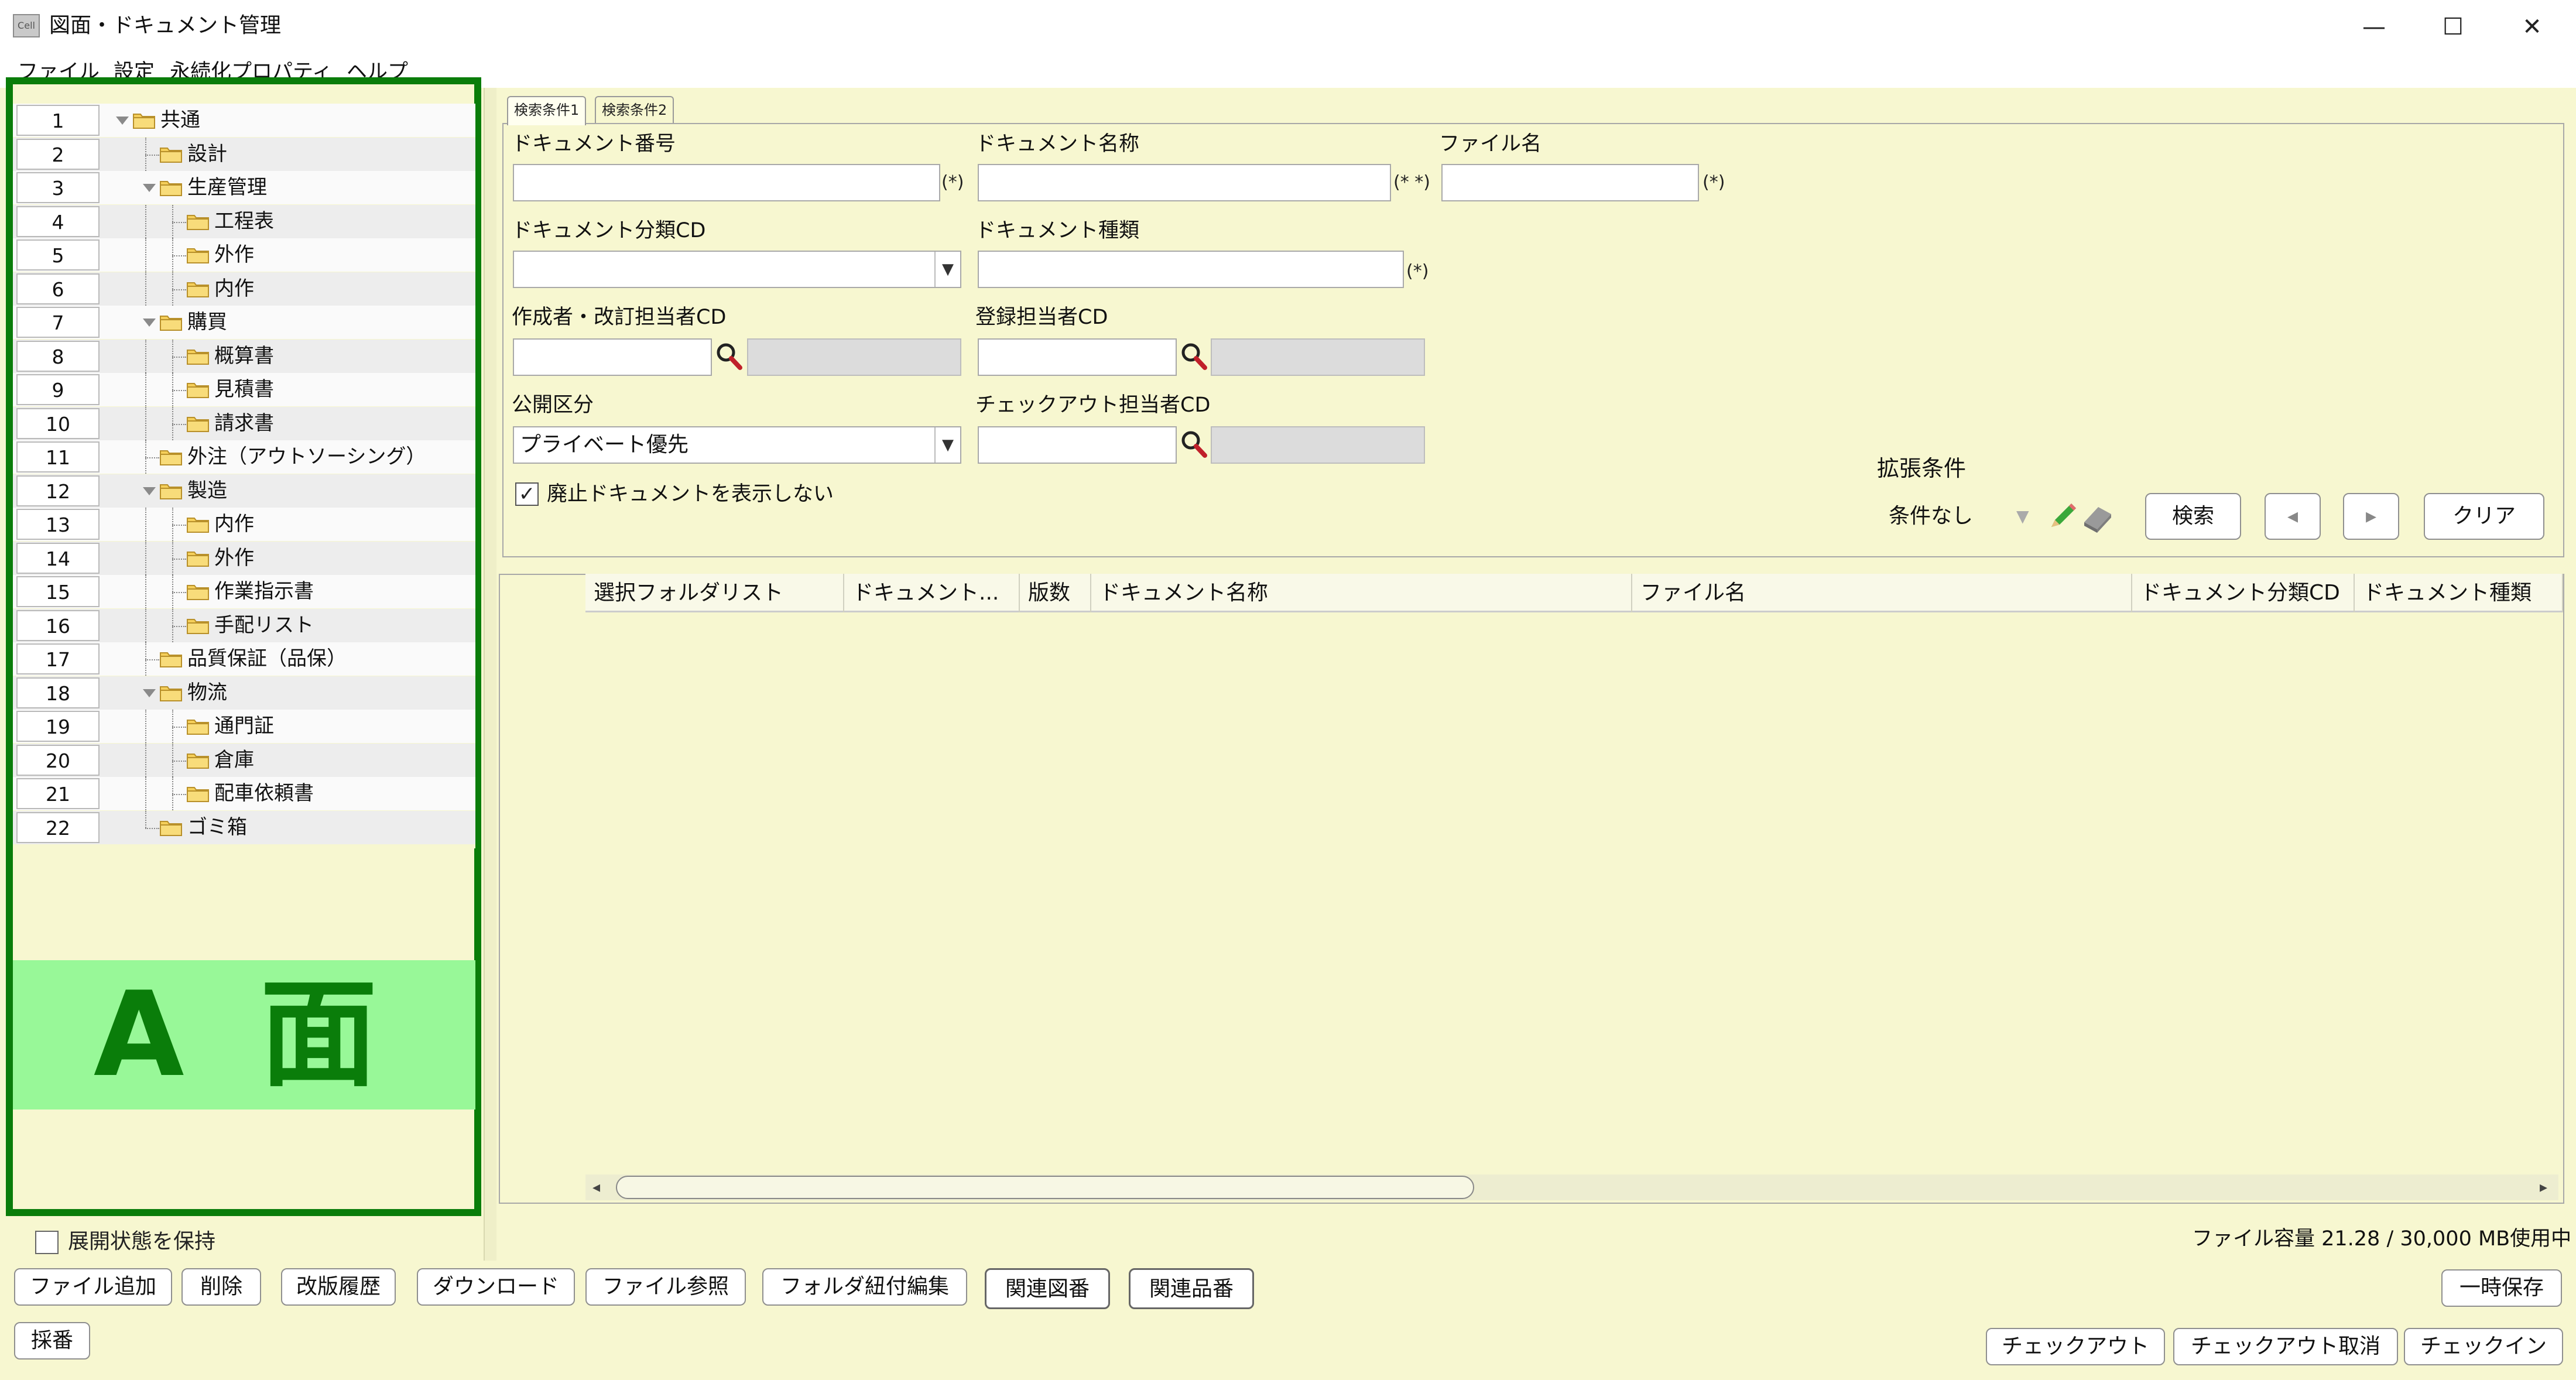  Describe the element at coordinates (1077, 357) in the screenshot. I see `registrant-code-input` at that location.